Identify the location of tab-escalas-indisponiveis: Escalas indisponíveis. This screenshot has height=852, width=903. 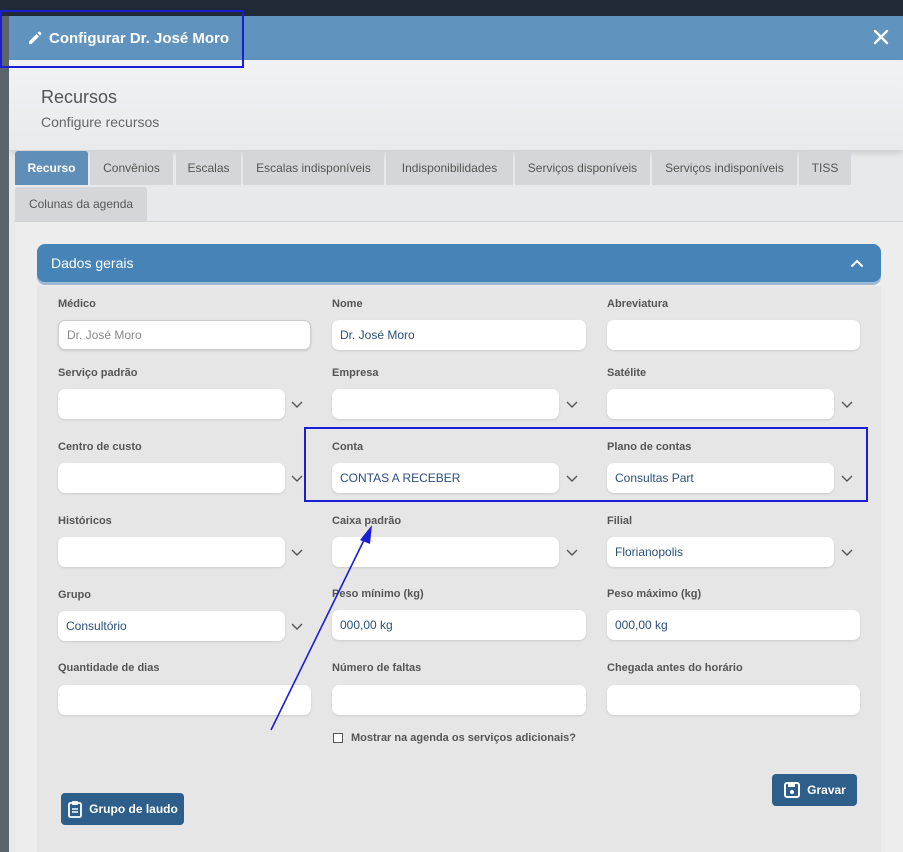
(313, 168).